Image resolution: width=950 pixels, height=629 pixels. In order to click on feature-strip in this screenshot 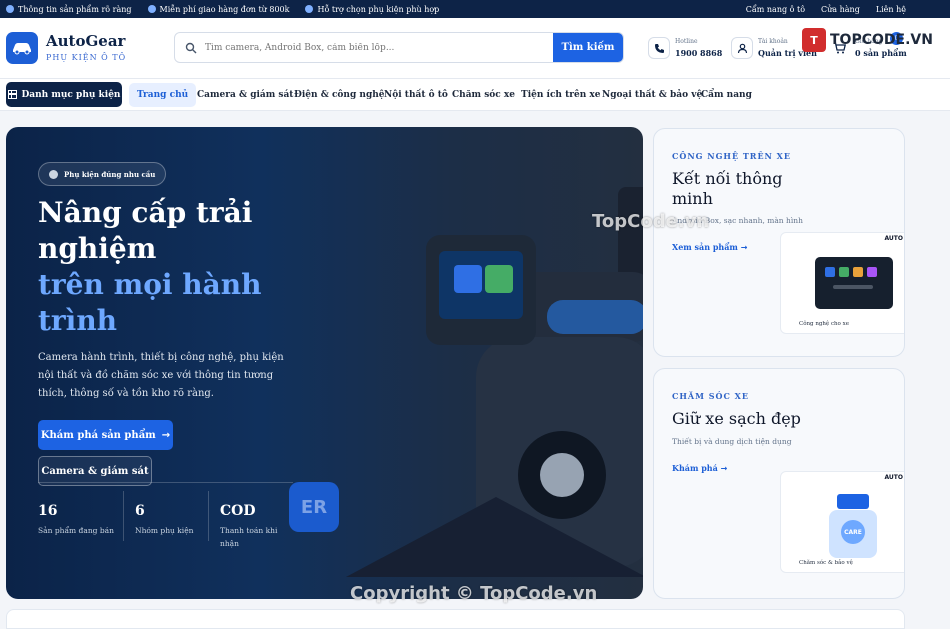, I will do `click(455, 619)`.